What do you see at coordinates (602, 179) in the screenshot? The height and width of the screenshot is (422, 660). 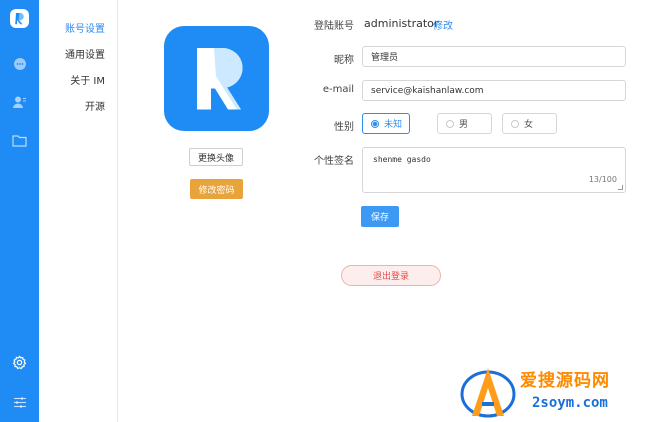 I see `signature-char-count: 13/100` at bounding box center [602, 179].